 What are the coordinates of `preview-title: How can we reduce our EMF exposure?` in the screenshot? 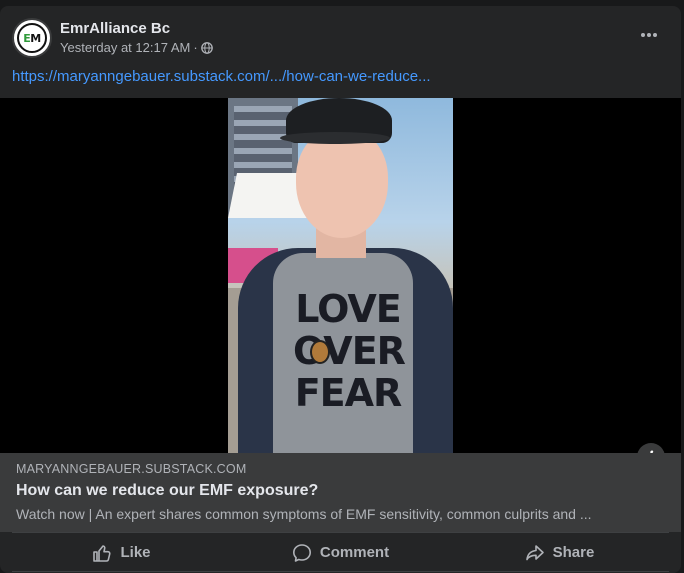 It's located at (167, 490).